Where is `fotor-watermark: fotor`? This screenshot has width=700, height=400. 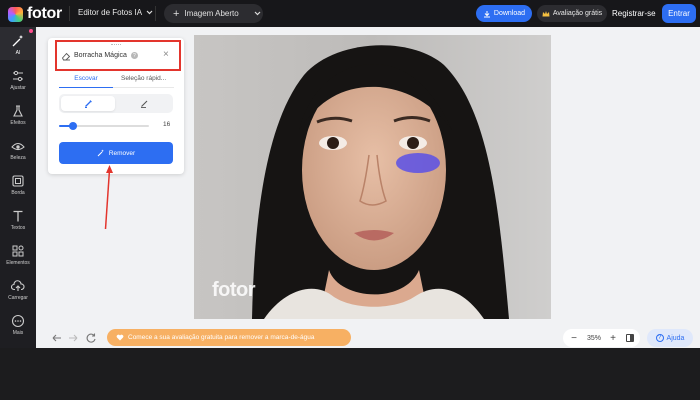
fotor-watermark: fotor is located at coordinates (234, 290).